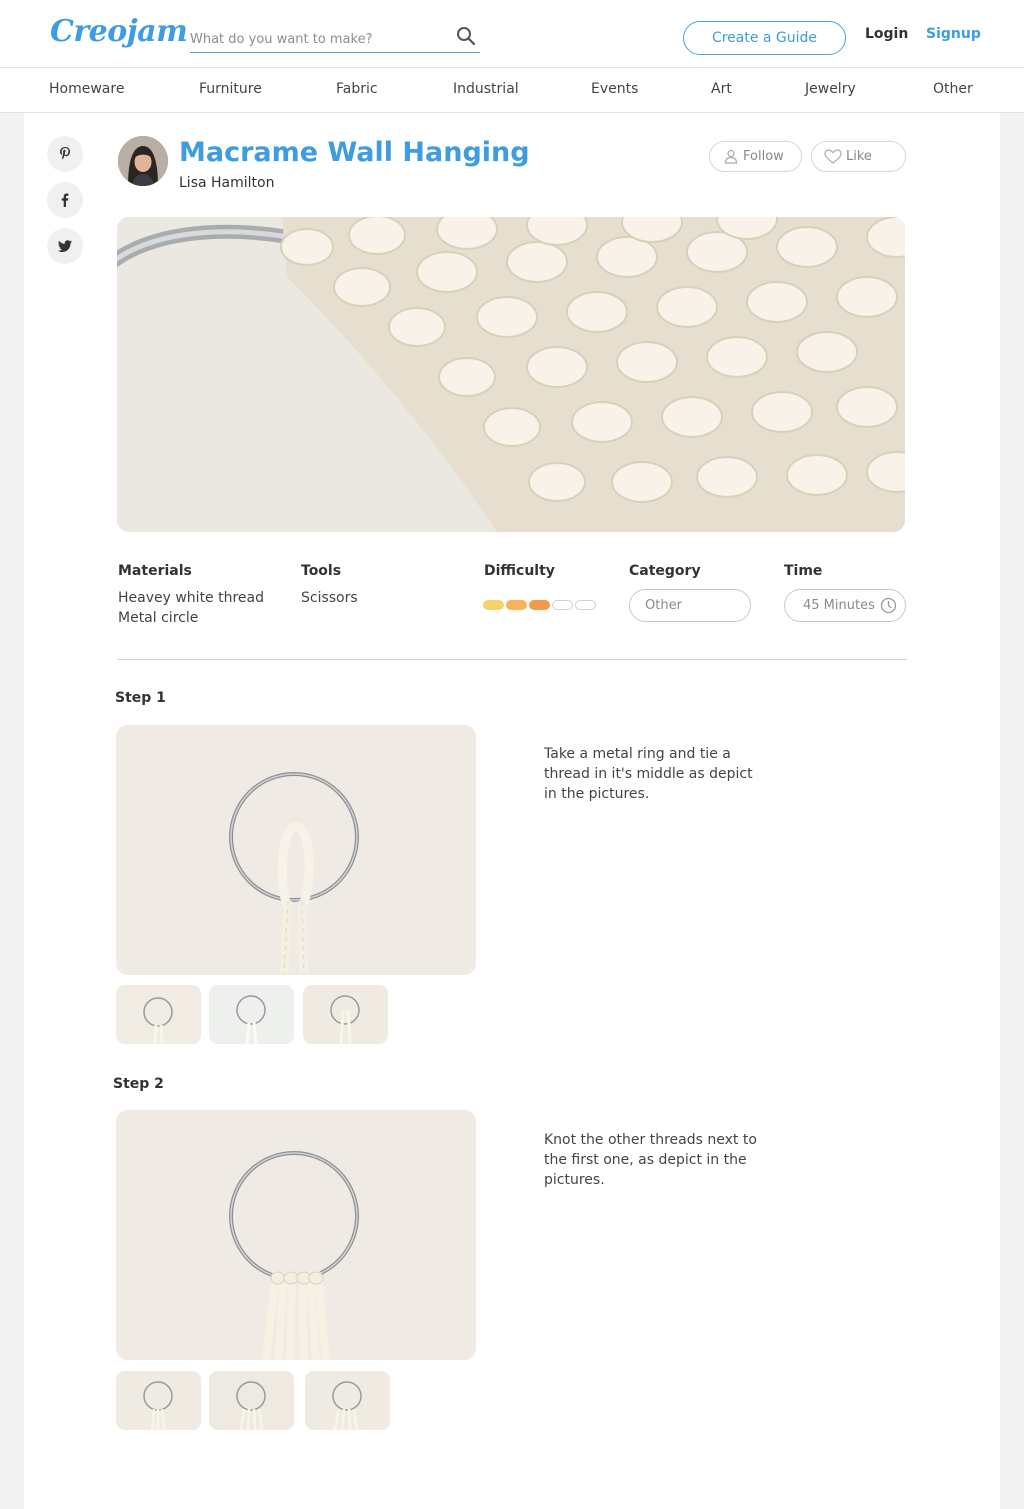 This screenshot has height=1509, width=1024. I want to click on category-field: Other, so click(690, 605).